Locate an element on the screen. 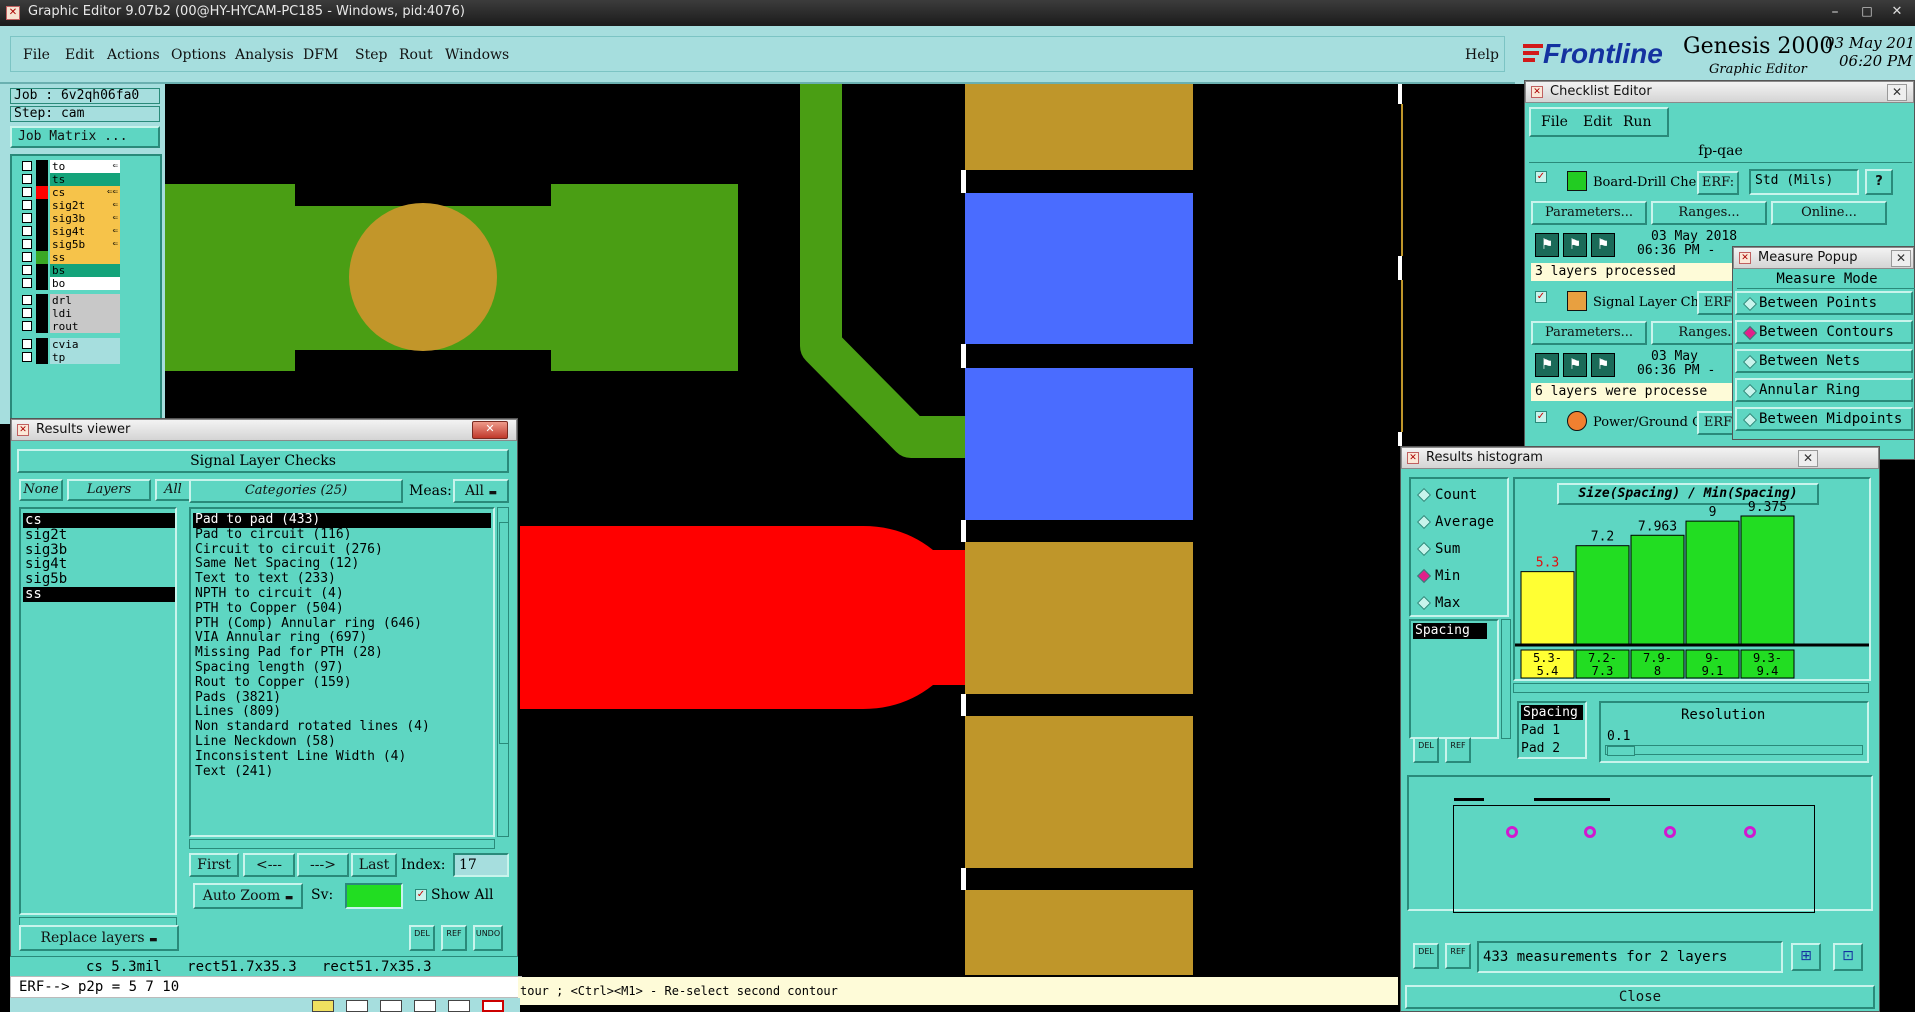  layer-name: cvia is located at coordinates (85, 344).